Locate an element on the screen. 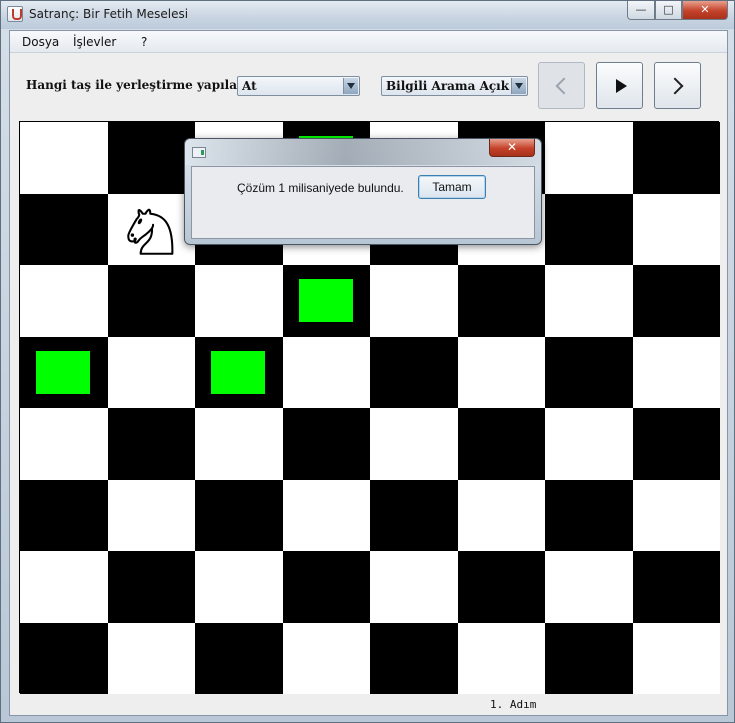  dialog-body: Çözüm 1 milisaniyede bulundu. Tamam is located at coordinates (363, 202).